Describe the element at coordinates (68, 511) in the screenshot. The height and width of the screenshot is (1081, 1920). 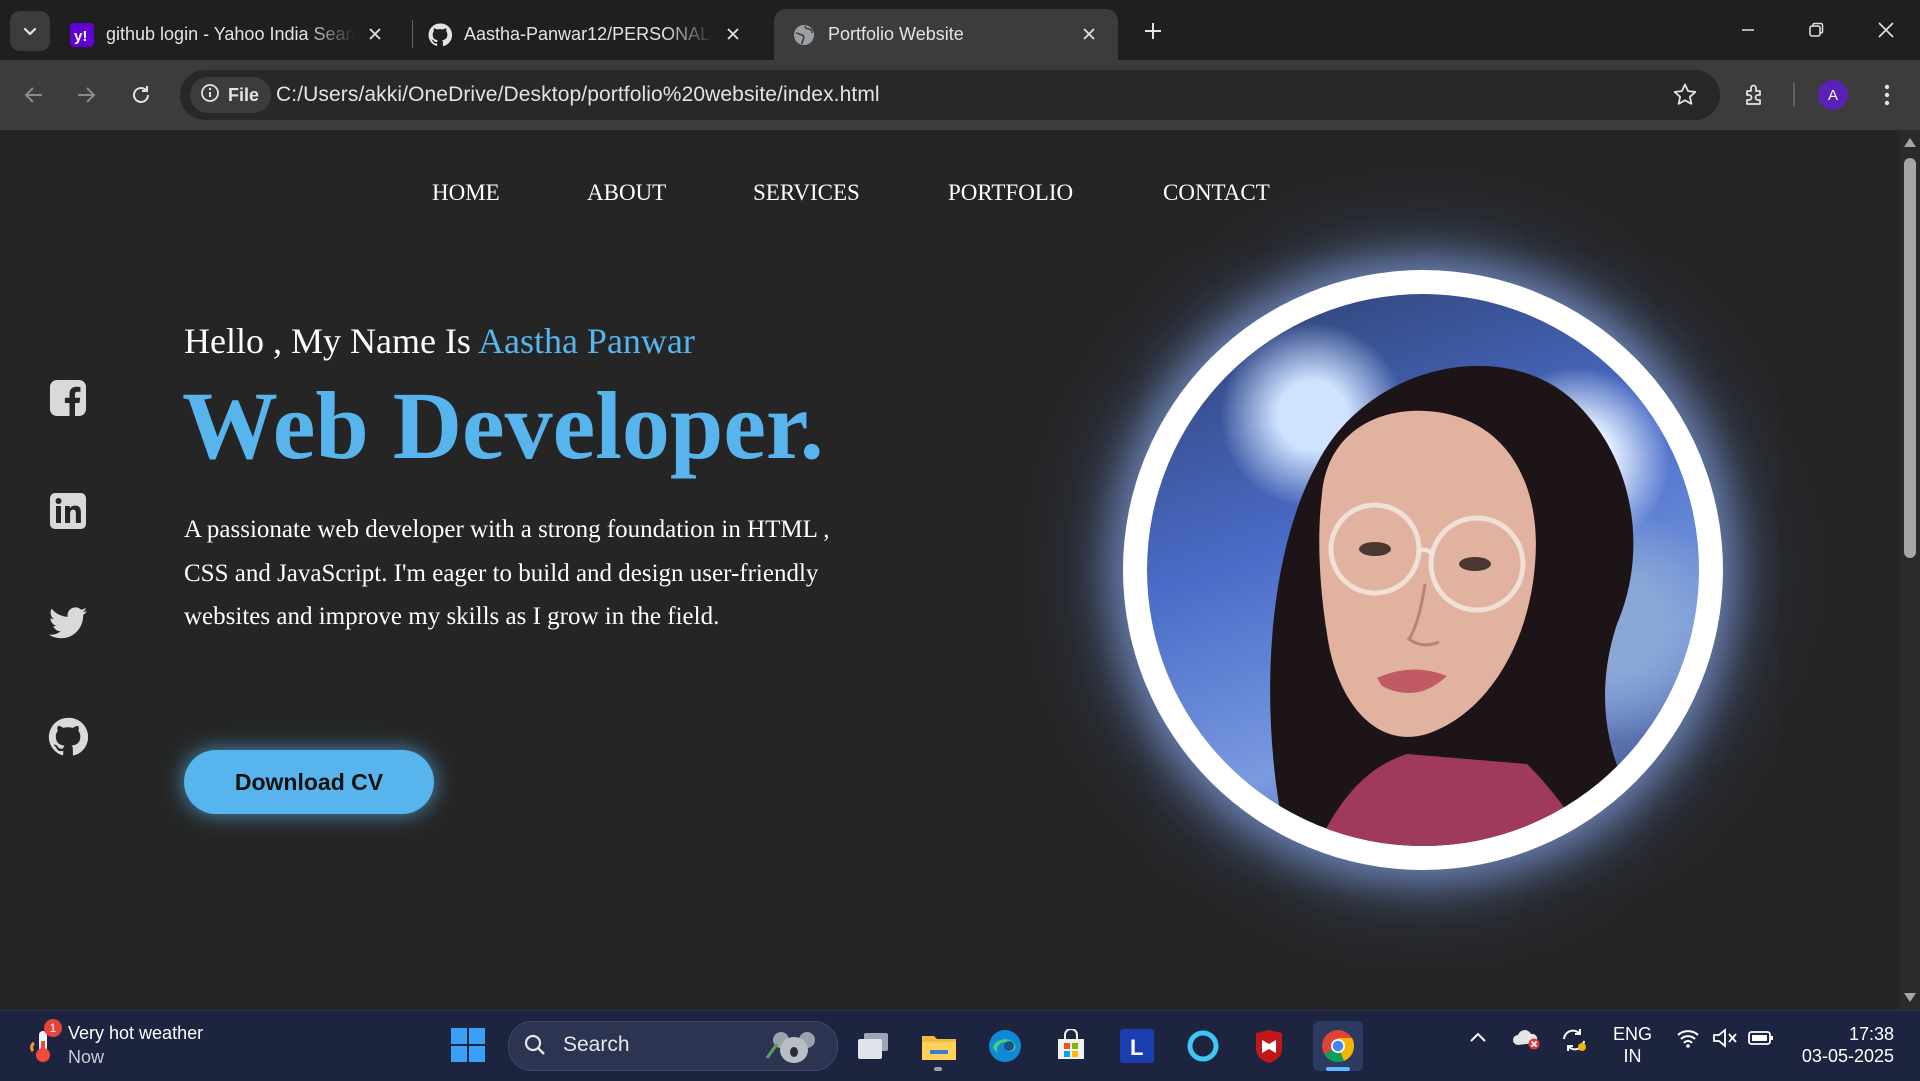
I see `linkedin-icon` at that location.